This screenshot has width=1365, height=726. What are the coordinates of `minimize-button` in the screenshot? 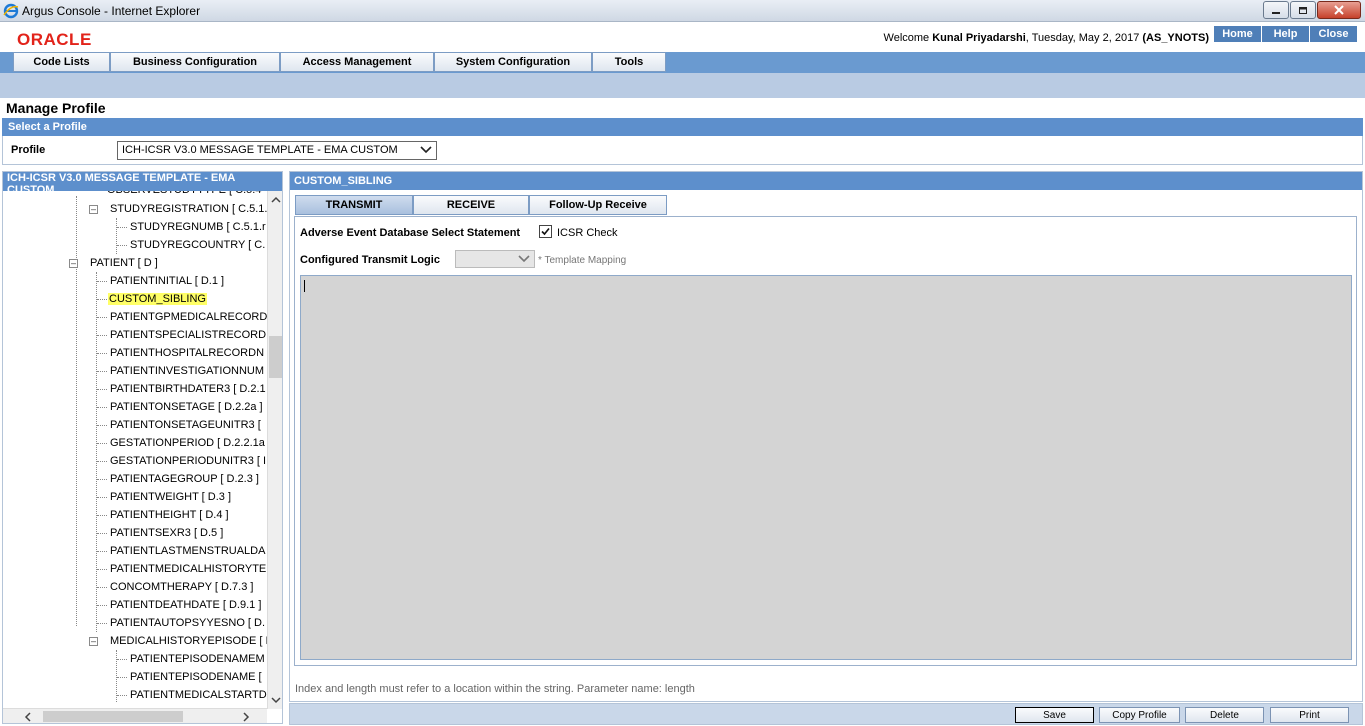 It's located at (1276, 10).